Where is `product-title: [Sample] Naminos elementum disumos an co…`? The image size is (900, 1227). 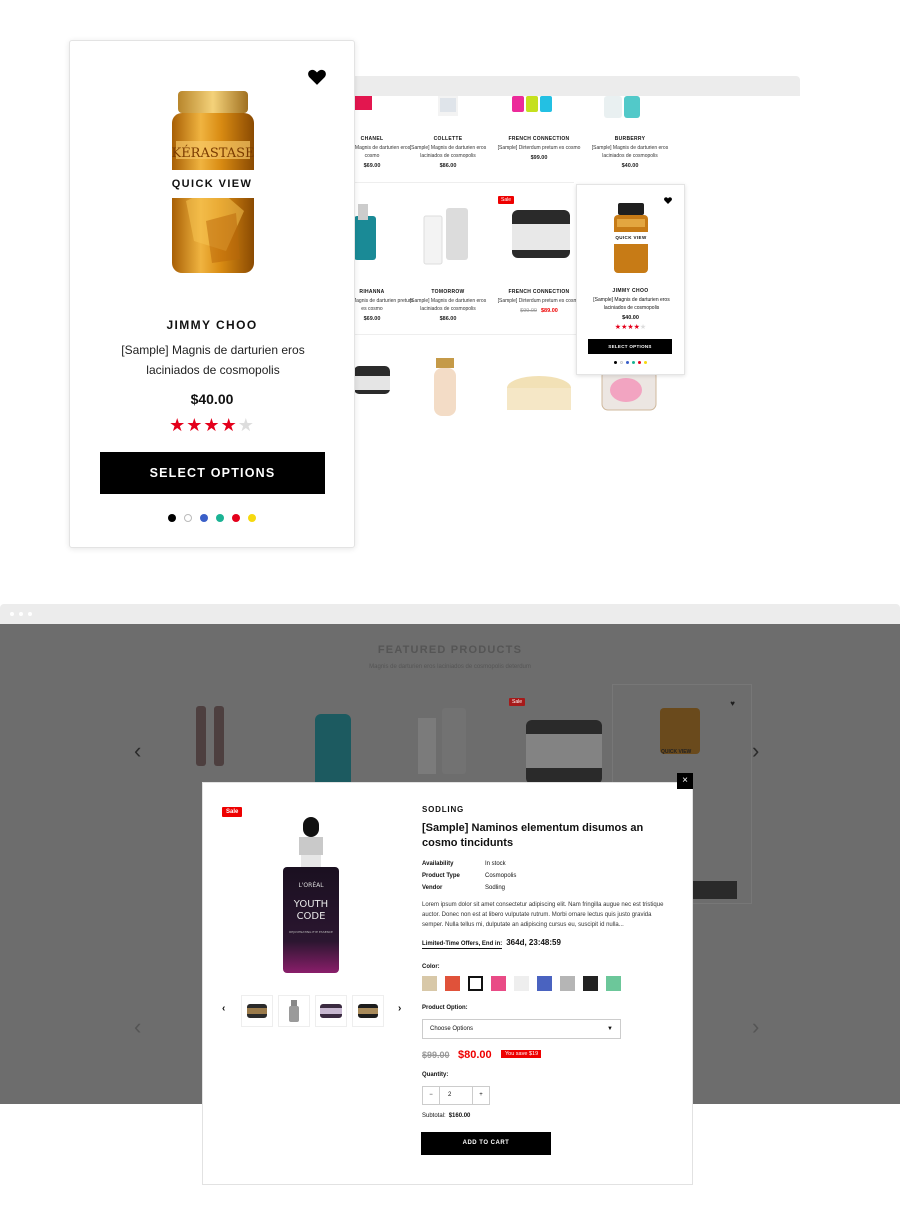 product-title: [Sample] Naminos elementum disumos an co… is located at coordinates (533, 835).